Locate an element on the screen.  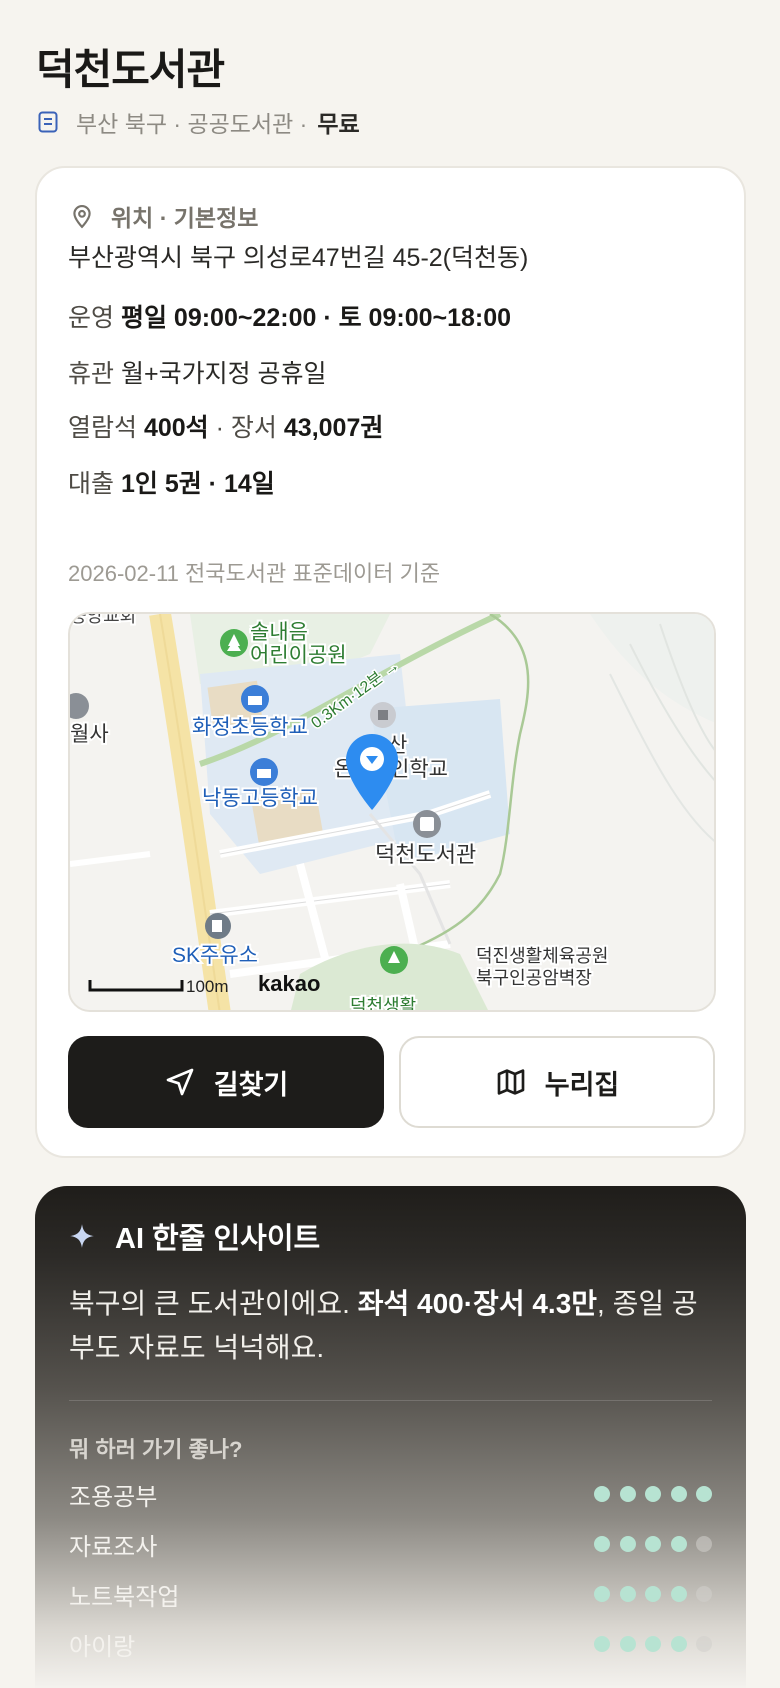
svg-text: 덕천생활 is located at coordinates (383, 1004).